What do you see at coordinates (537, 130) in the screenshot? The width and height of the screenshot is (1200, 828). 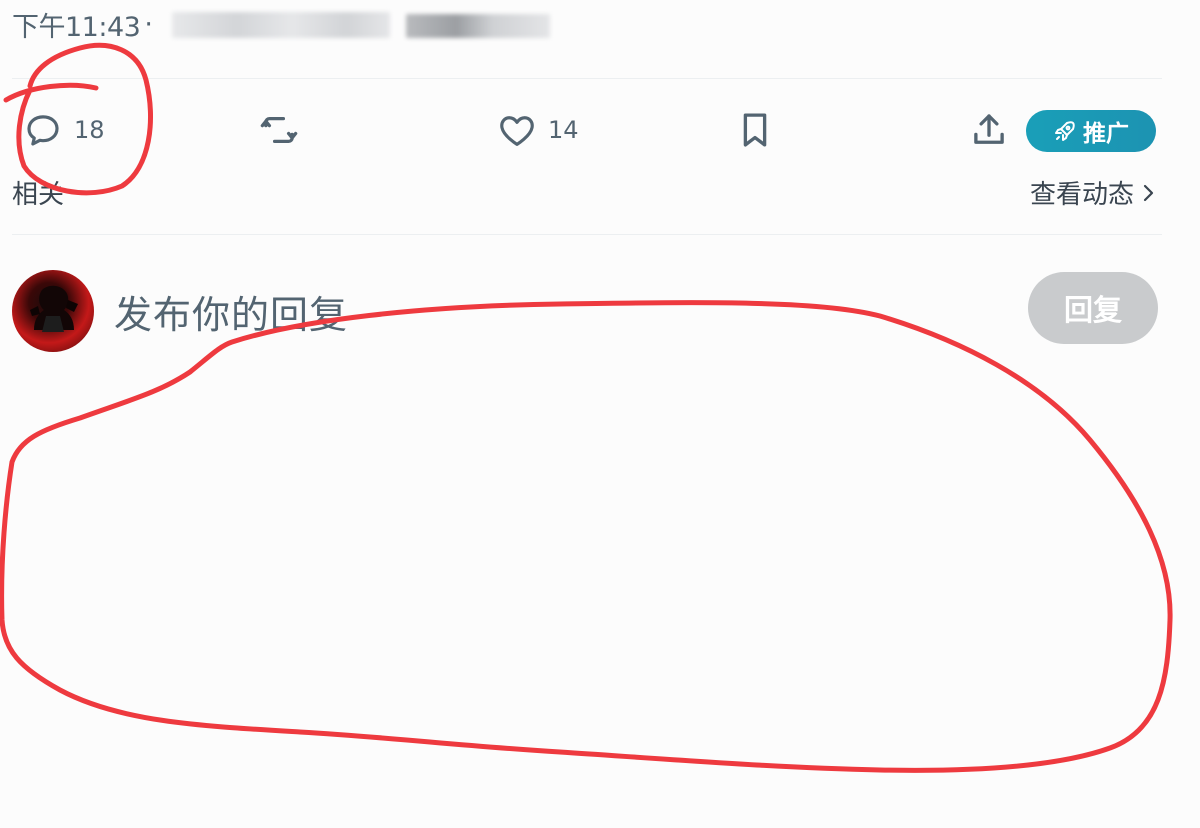 I see `like-action: 14` at bounding box center [537, 130].